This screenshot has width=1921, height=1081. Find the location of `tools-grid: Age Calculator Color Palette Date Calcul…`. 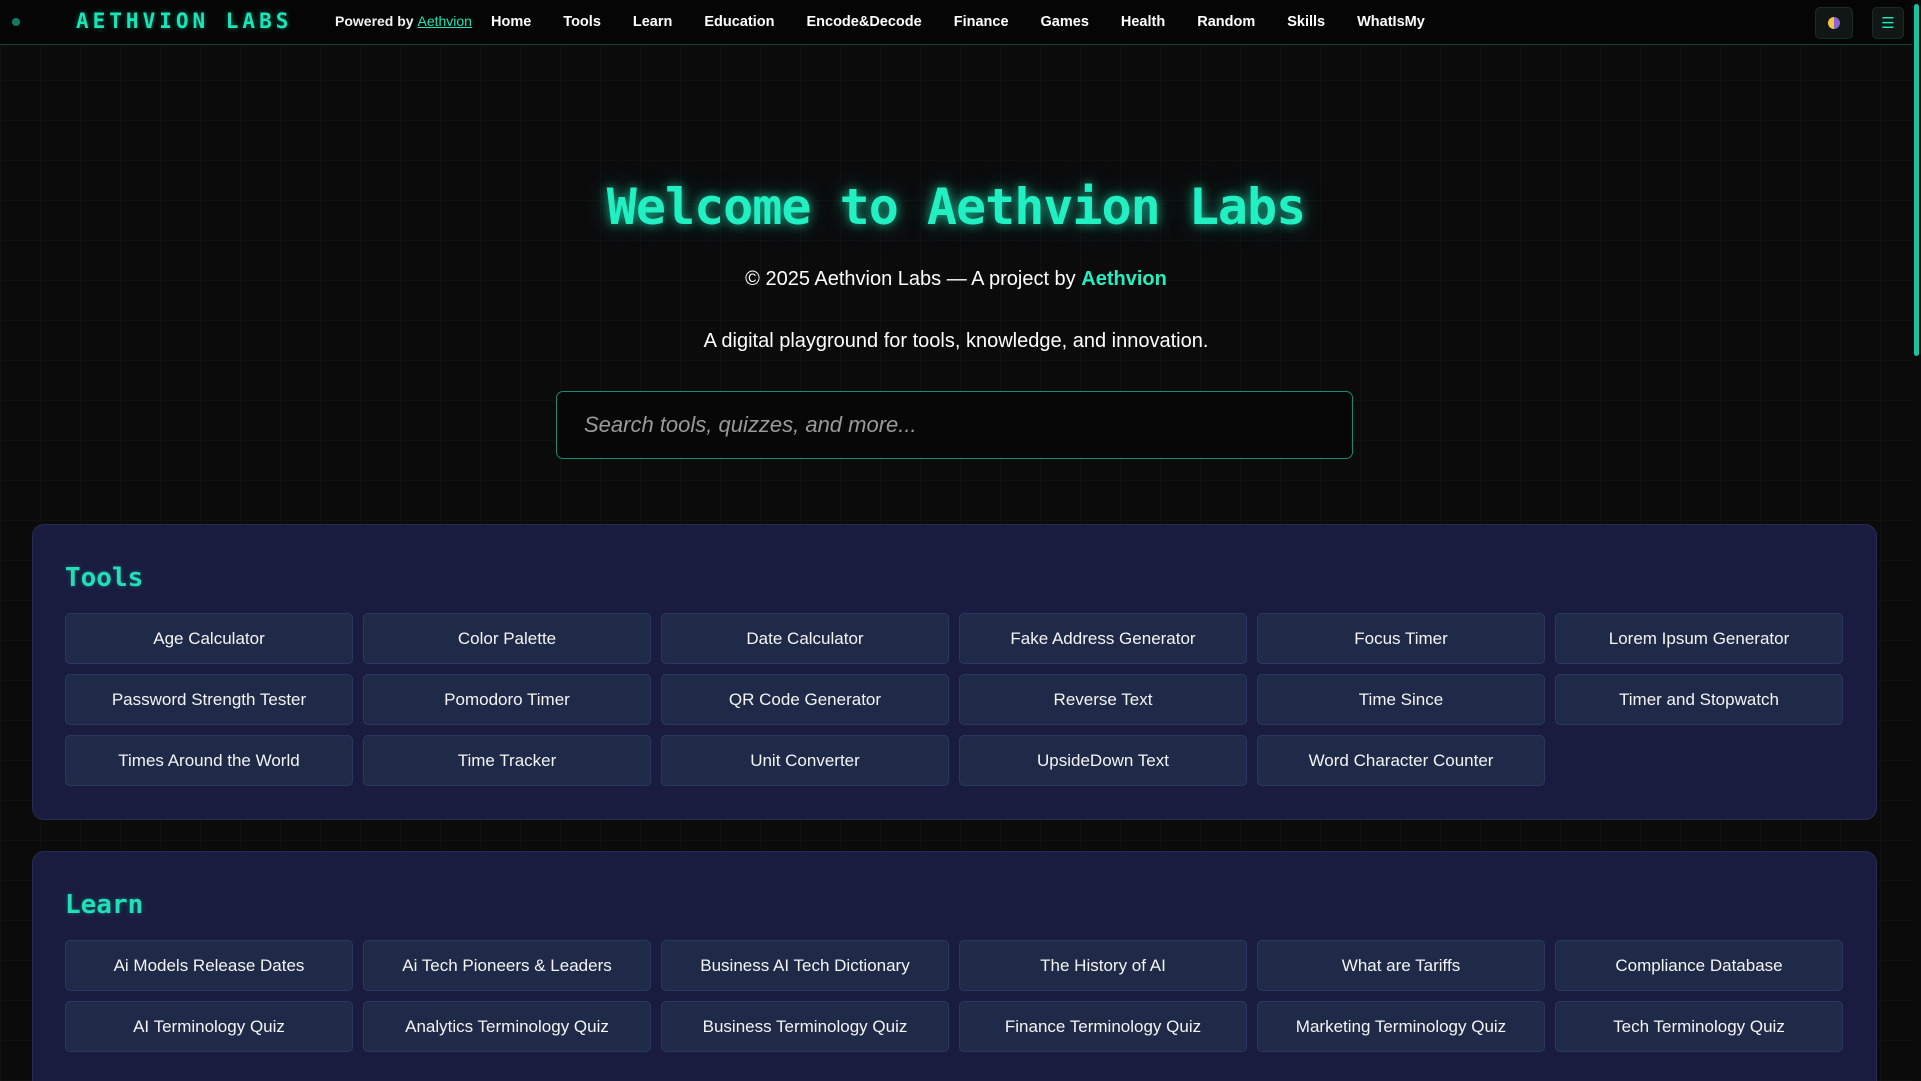

tools-grid: Age Calculator Color Palette Date Calcul… is located at coordinates (954, 699).